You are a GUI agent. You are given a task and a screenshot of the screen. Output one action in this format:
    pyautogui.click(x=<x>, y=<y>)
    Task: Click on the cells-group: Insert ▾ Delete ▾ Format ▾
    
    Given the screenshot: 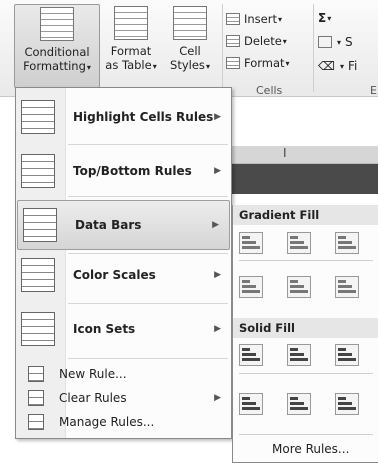 What is the action you would take?
    pyautogui.click(x=268, y=41)
    